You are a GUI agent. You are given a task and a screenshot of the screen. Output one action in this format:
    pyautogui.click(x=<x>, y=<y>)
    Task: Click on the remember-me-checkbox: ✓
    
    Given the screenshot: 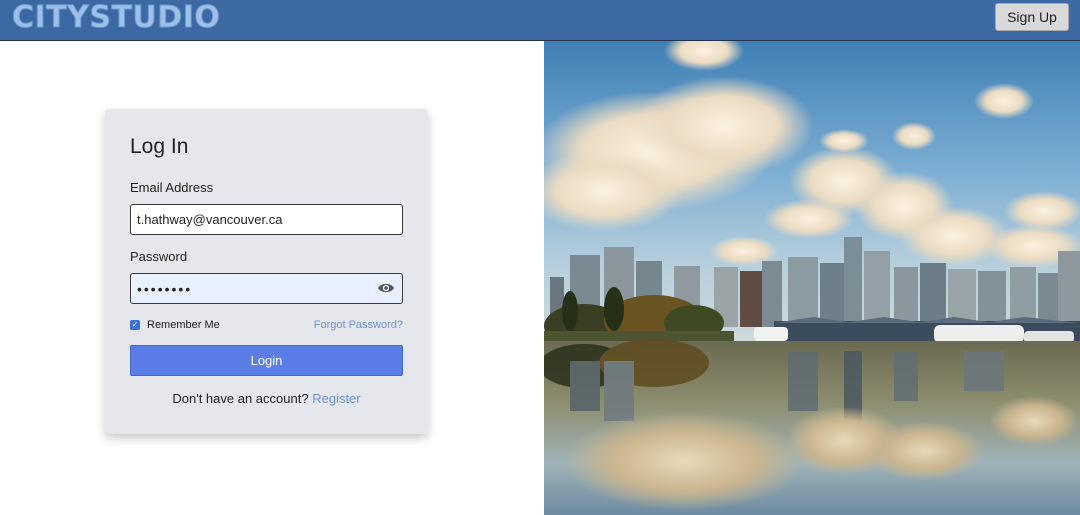 What is the action you would take?
    pyautogui.click(x=135, y=325)
    